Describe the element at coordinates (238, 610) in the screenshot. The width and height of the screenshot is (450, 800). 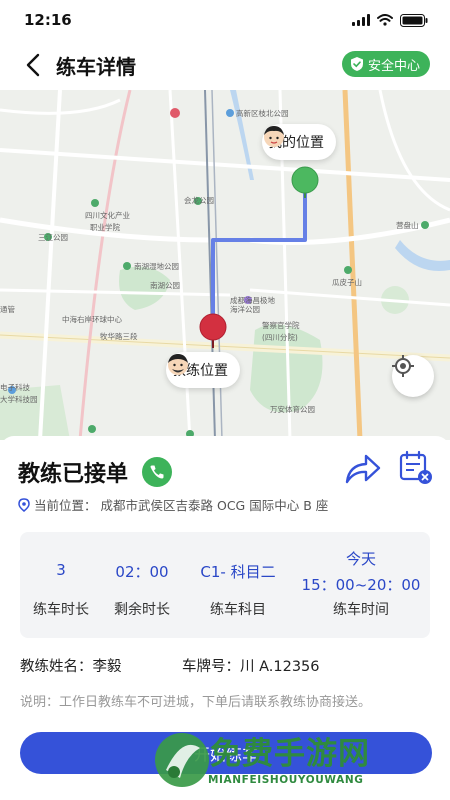
I see `stat-label: 练车科目` at that location.